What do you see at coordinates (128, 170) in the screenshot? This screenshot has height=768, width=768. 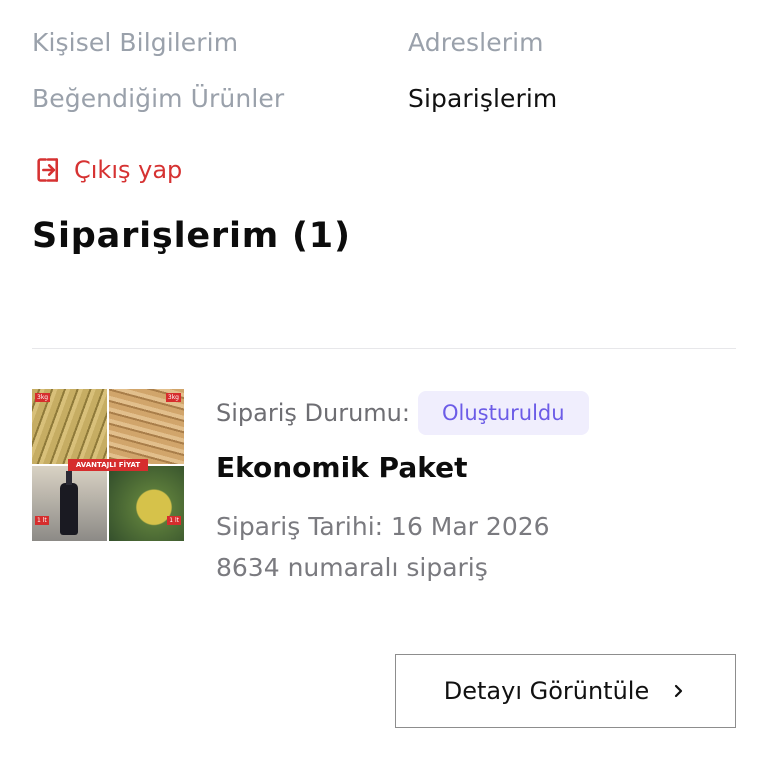 I see `logout-label: Çıkış yap` at bounding box center [128, 170].